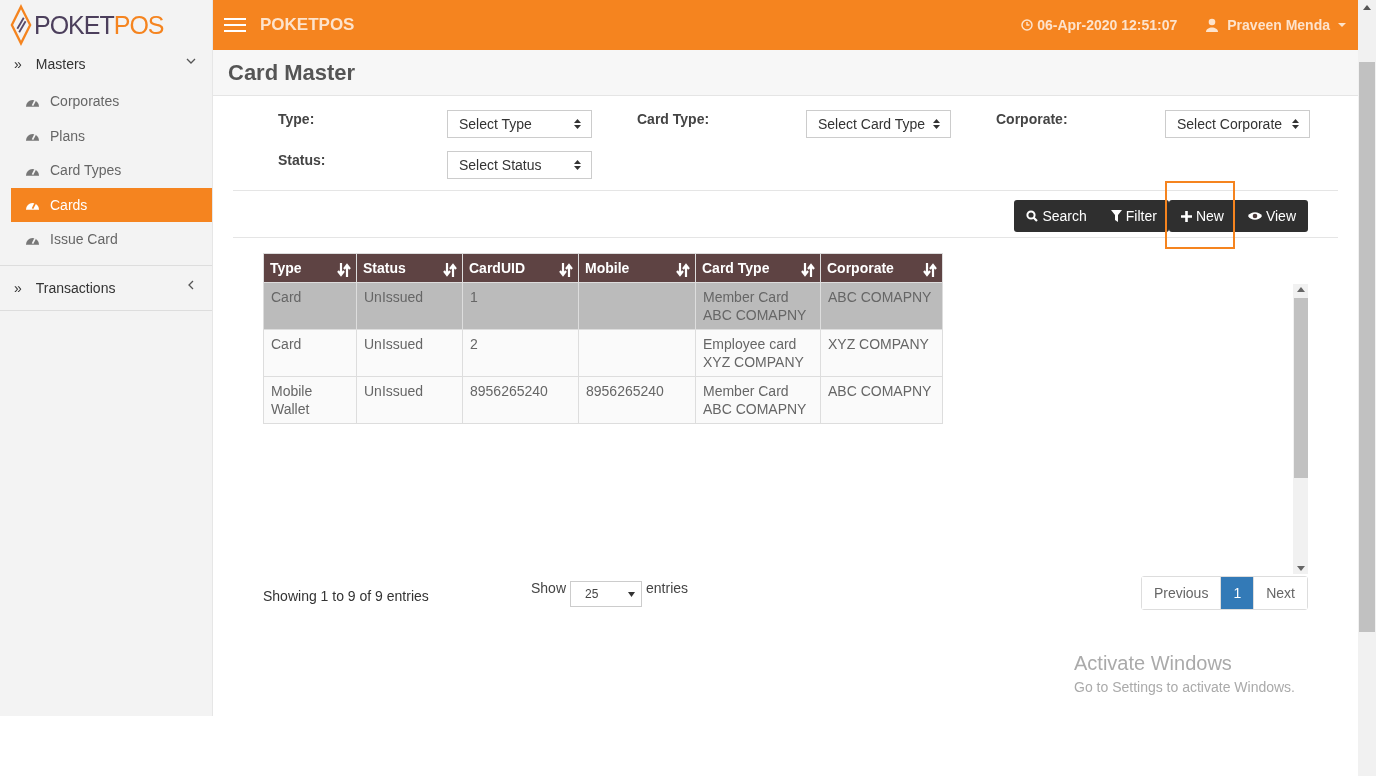 The height and width of the screenshot is (776, 1376). Describe the element at coordinates (667, 588) in the screenshot. I see `entries-label: entries` at that location.